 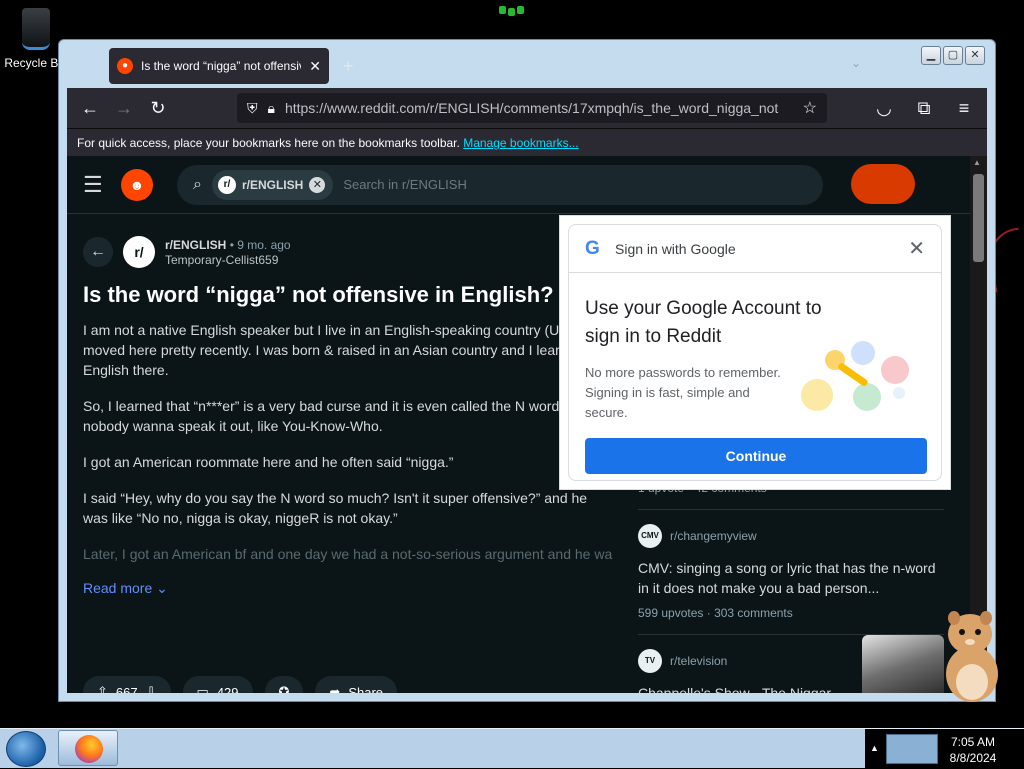 I want to click on reddit-favicon-icon: ●, so click(x=125, y=66).